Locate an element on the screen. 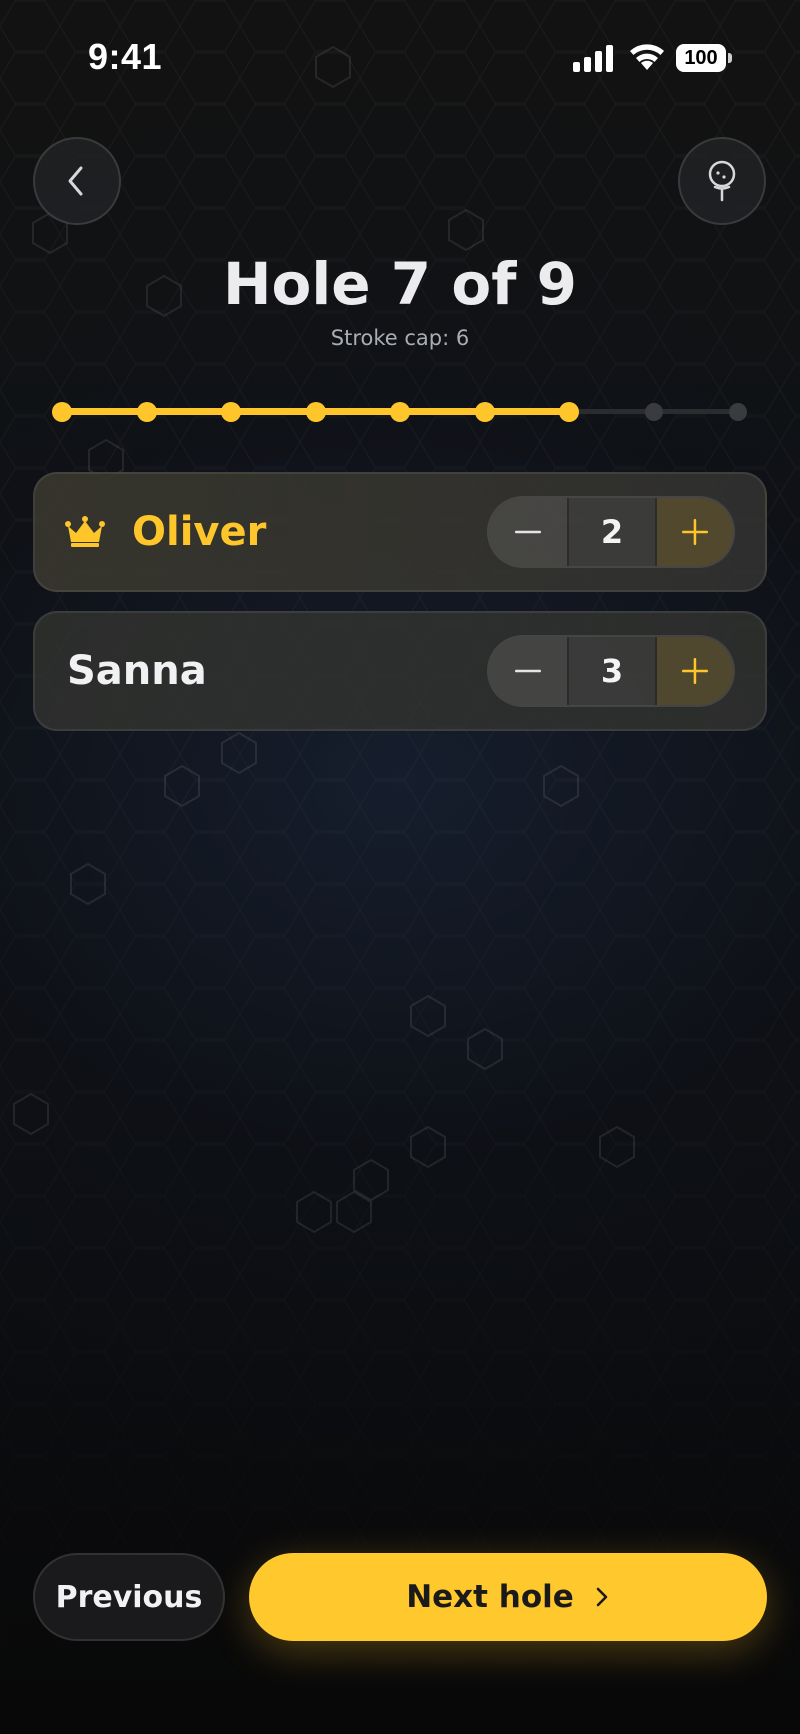 Image resolution: width=800 pixels, height=1734 pixels. battery-icon: 100 is located at coordinates (704, 58).